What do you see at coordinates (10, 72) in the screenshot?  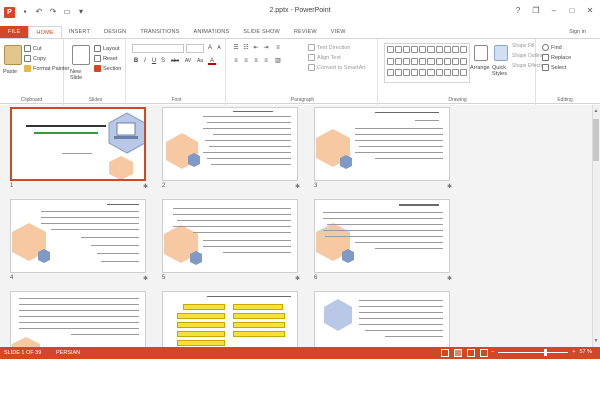 I see `paste-button: Paste` at bounding box center [10, 72].